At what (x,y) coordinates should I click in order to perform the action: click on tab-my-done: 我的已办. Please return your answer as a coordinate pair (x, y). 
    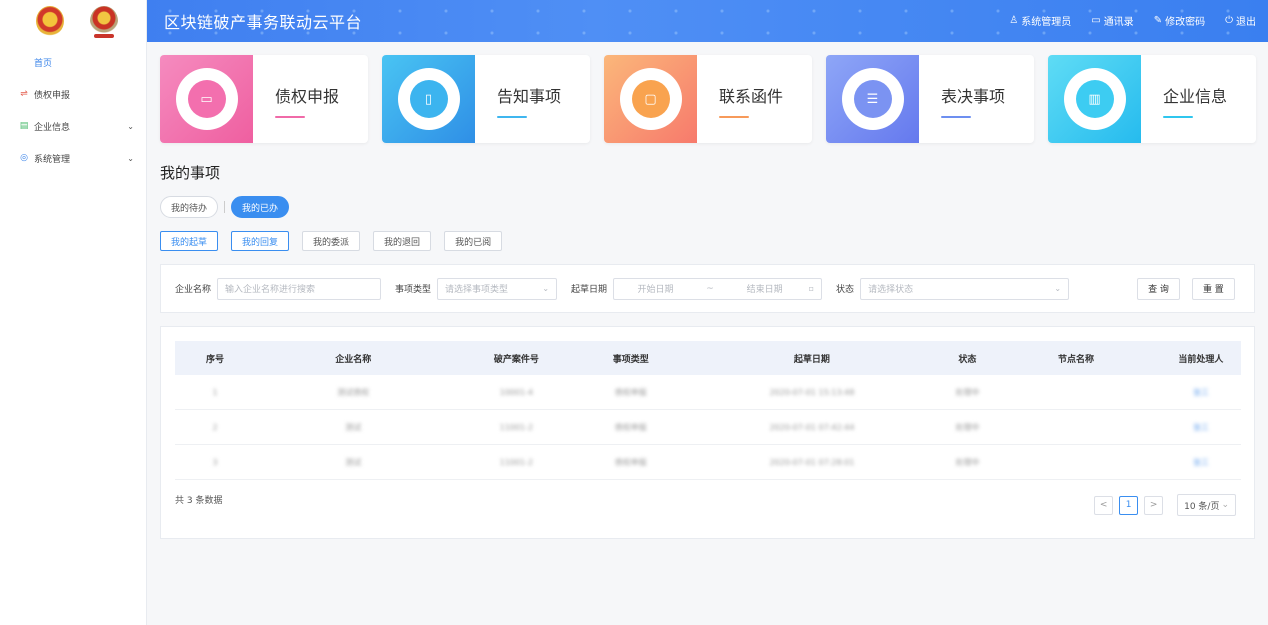
    Looking at the image, I should click on (260, 207).